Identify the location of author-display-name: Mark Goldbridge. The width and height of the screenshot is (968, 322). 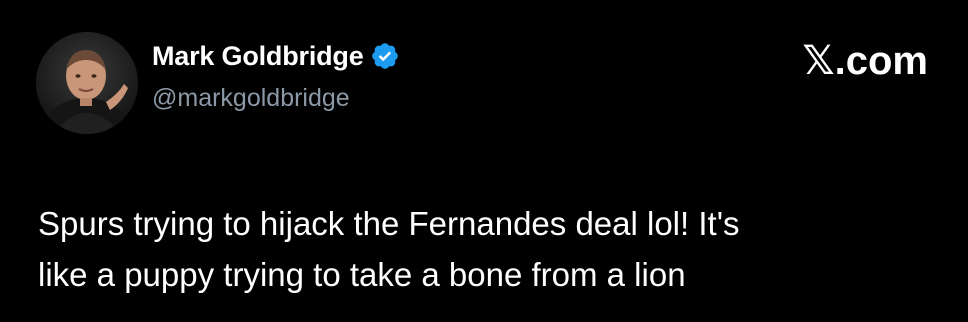
(258, 56).